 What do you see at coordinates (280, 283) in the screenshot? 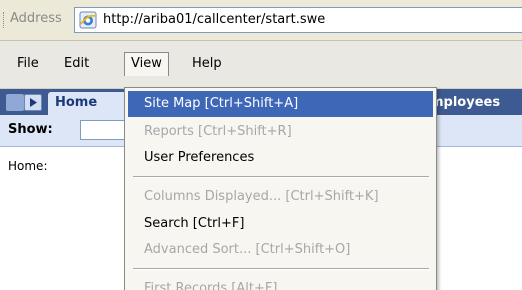
I see `menu-item-first-records: First Records [Alt+F]` at bounding box center [280, 283].